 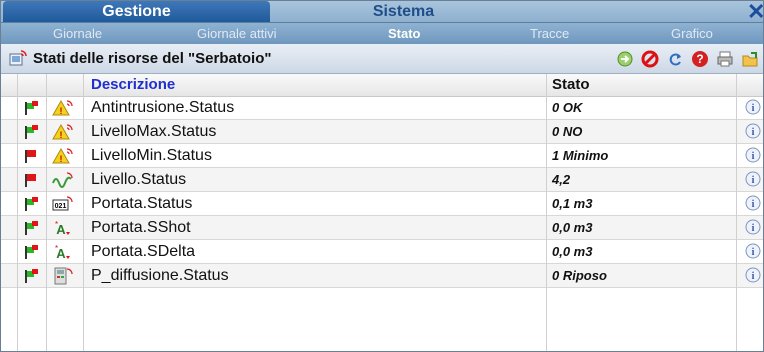 I want to click on table-row: ! Antintrusione.Status 0 OK i, so click(x=382, y=108).